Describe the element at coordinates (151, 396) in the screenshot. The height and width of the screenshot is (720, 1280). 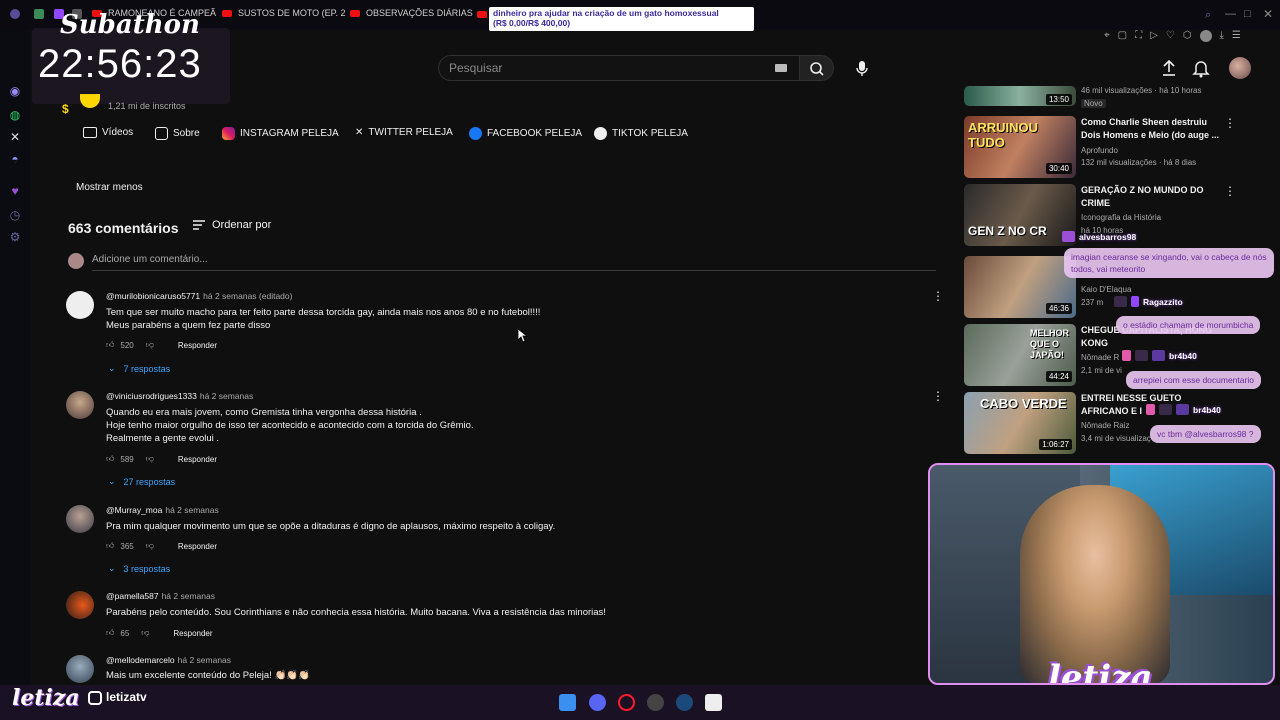
I see `comment-author: @viniciusrodrigues1333` at that location.